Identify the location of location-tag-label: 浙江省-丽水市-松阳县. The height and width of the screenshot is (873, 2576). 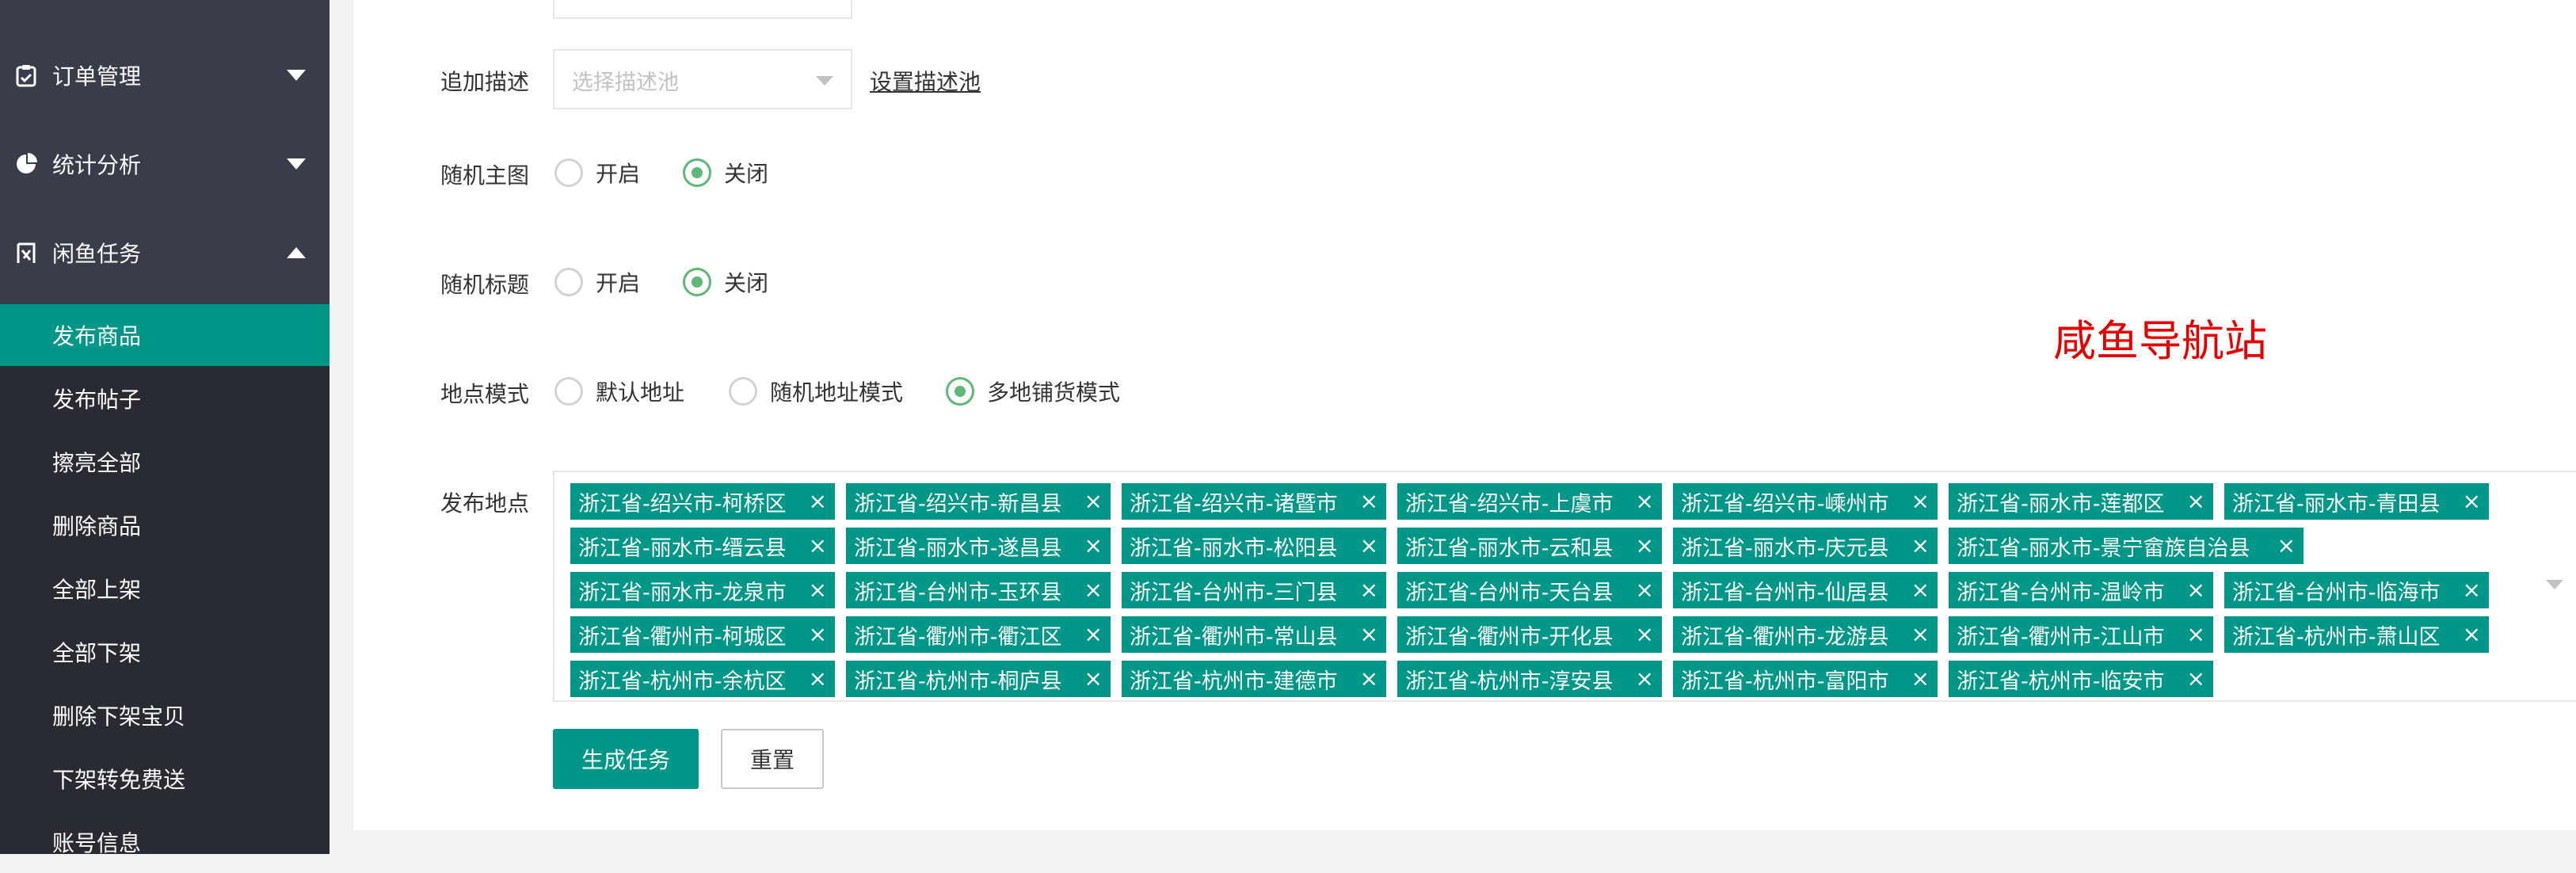
(1234, 548).